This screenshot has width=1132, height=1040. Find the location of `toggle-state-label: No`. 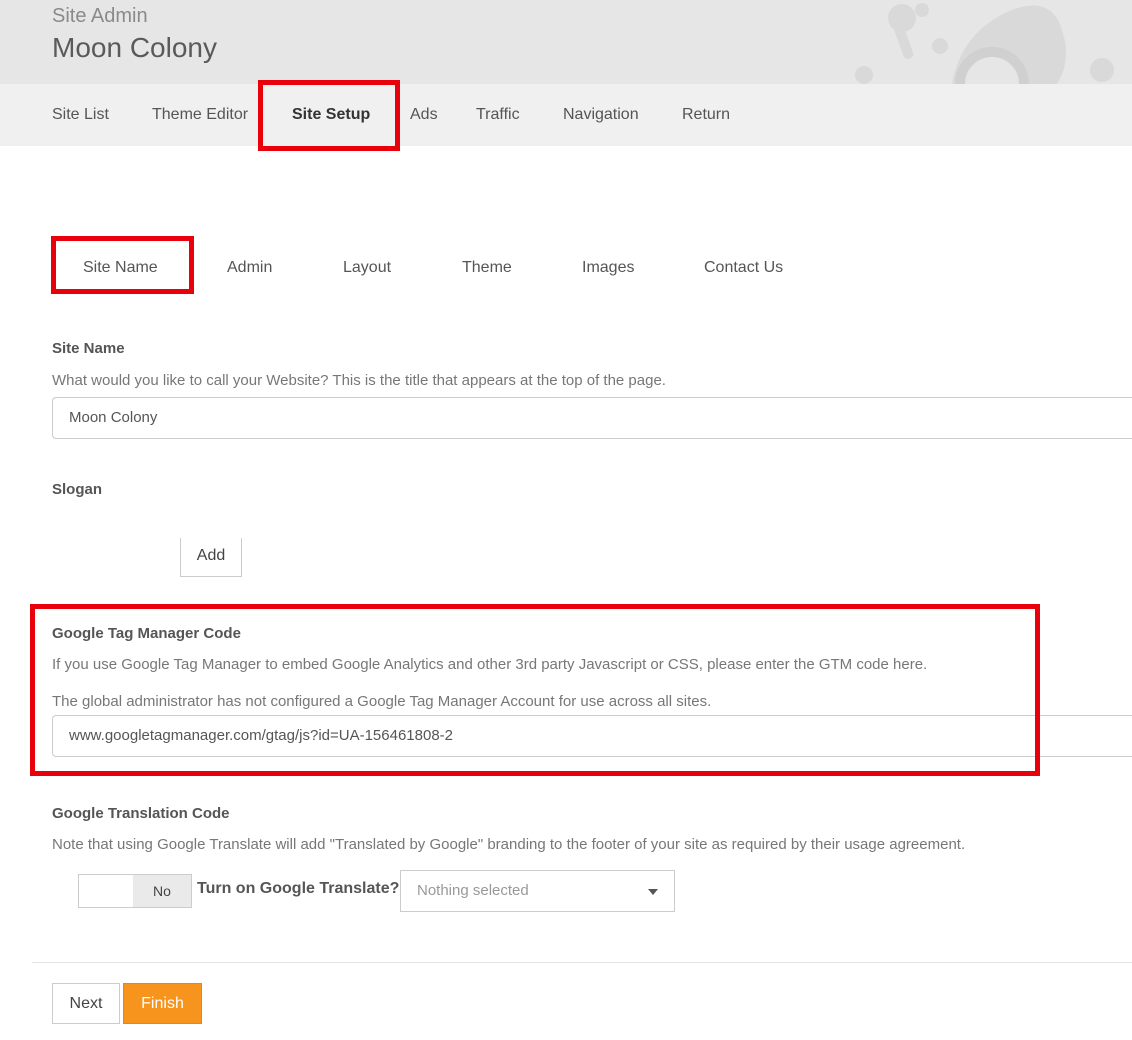

toggle-state-label: No is located at coordinates (162, 891).